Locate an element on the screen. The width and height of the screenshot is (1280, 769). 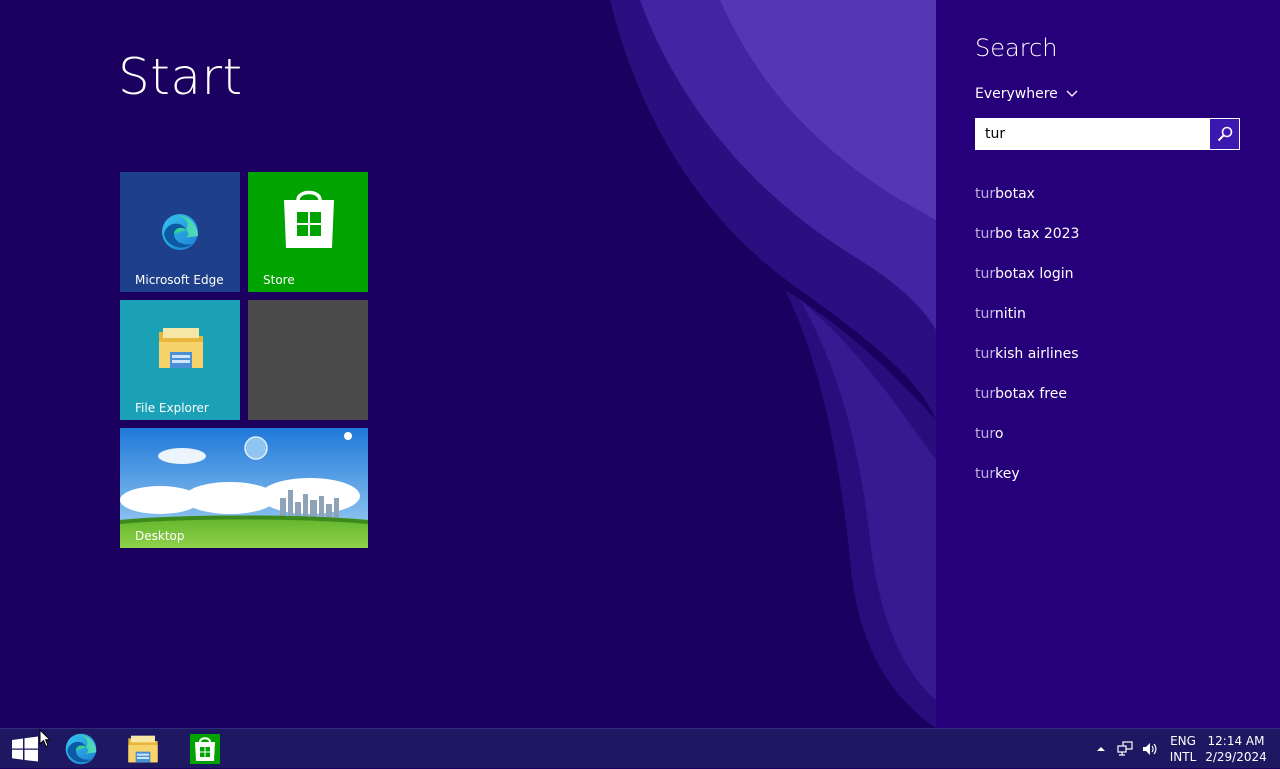
suggestion-item: turbotax is located at coordinates (1027, 204).